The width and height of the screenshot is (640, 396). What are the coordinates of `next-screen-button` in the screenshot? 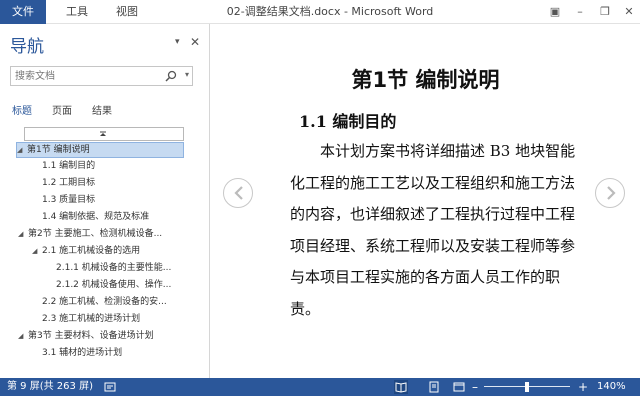 It's located at (610, 193).